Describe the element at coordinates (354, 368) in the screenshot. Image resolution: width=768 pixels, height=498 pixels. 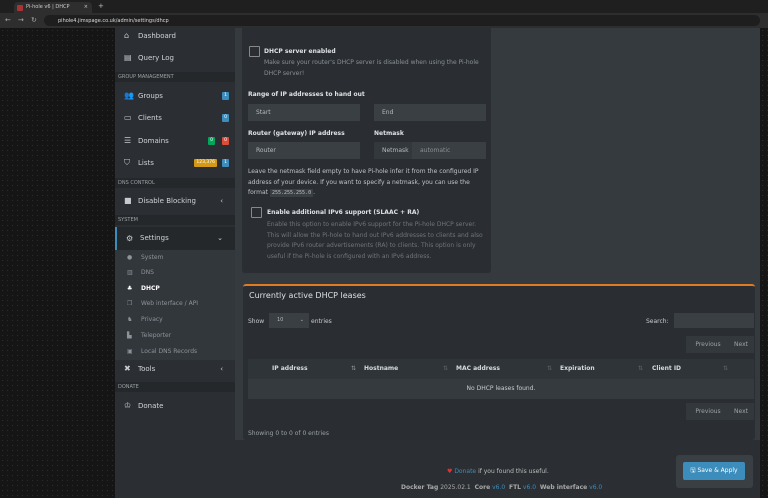
I see `sort-asc-icon: ⇅` at that location.